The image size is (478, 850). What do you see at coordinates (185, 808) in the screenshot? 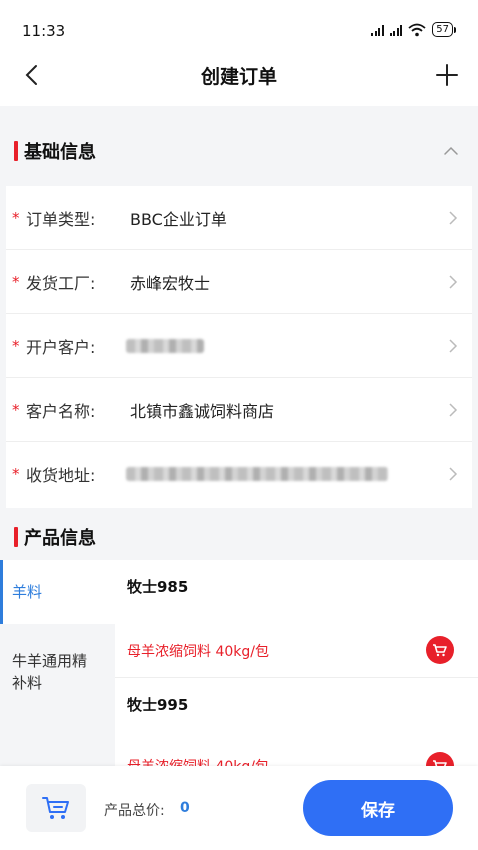
I see `total-price-value: 0` at bounding box center [185, 808].